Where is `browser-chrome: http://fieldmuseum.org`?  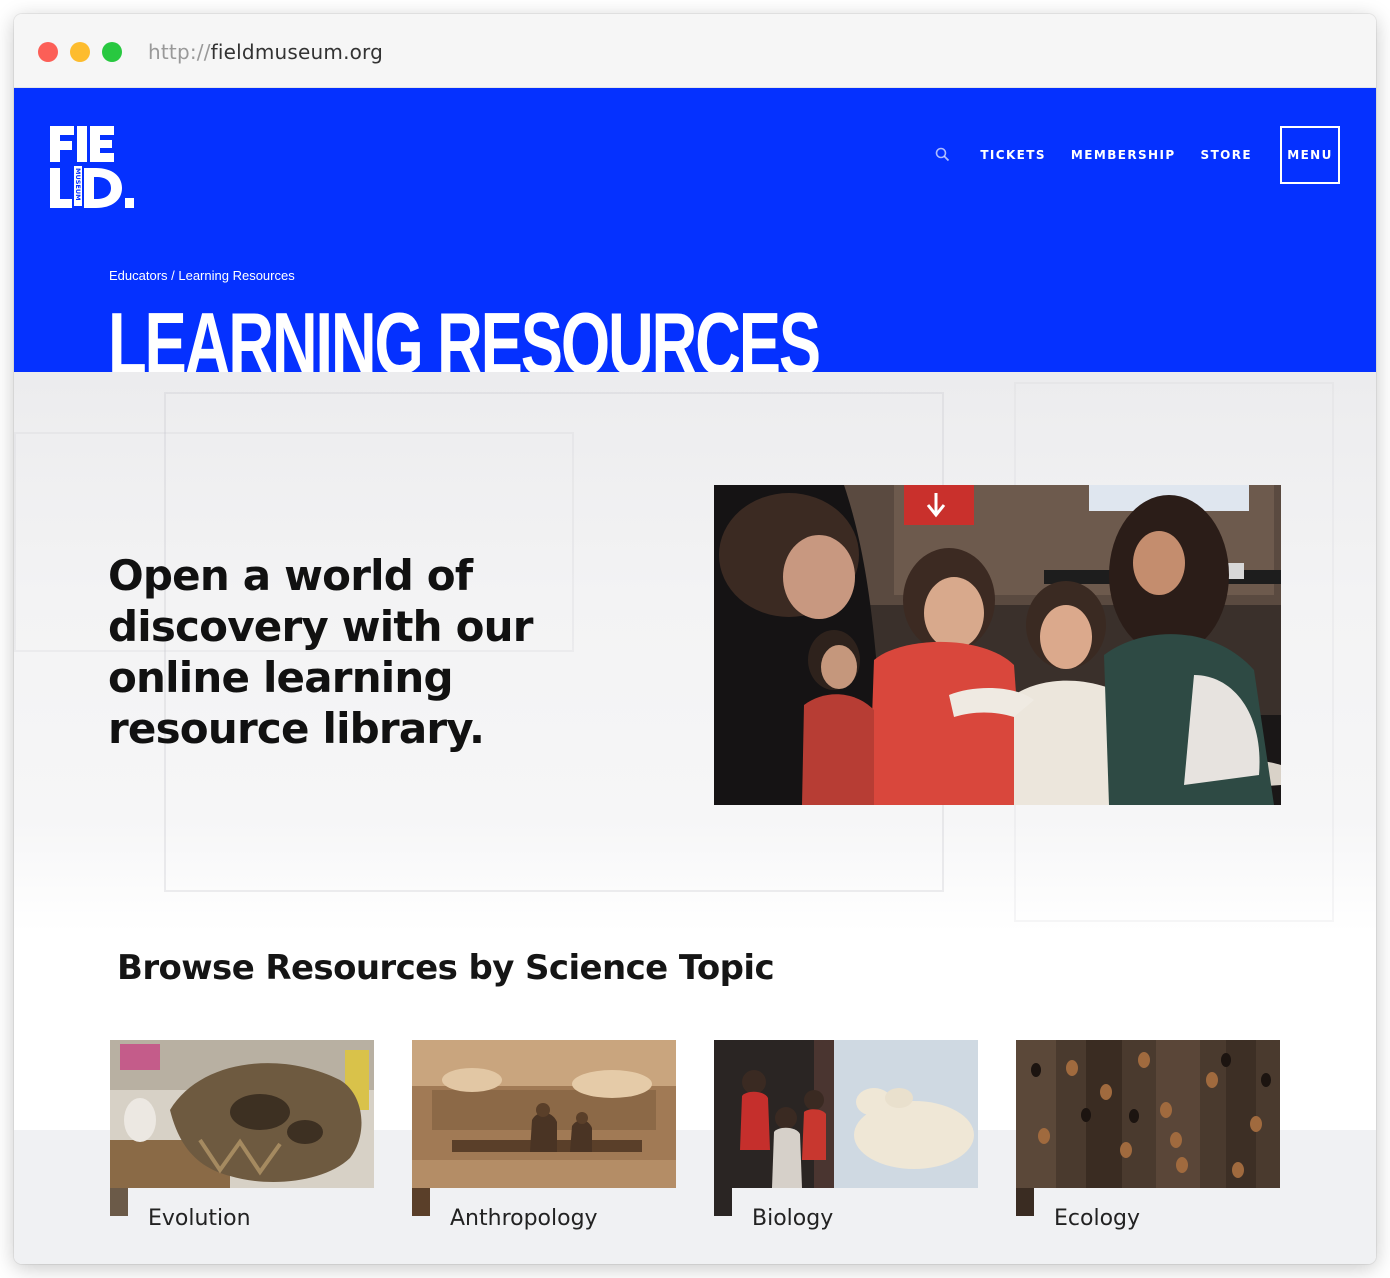
browser-chrome: http://fieldmuseum.org is located at coordinates (695, 51).